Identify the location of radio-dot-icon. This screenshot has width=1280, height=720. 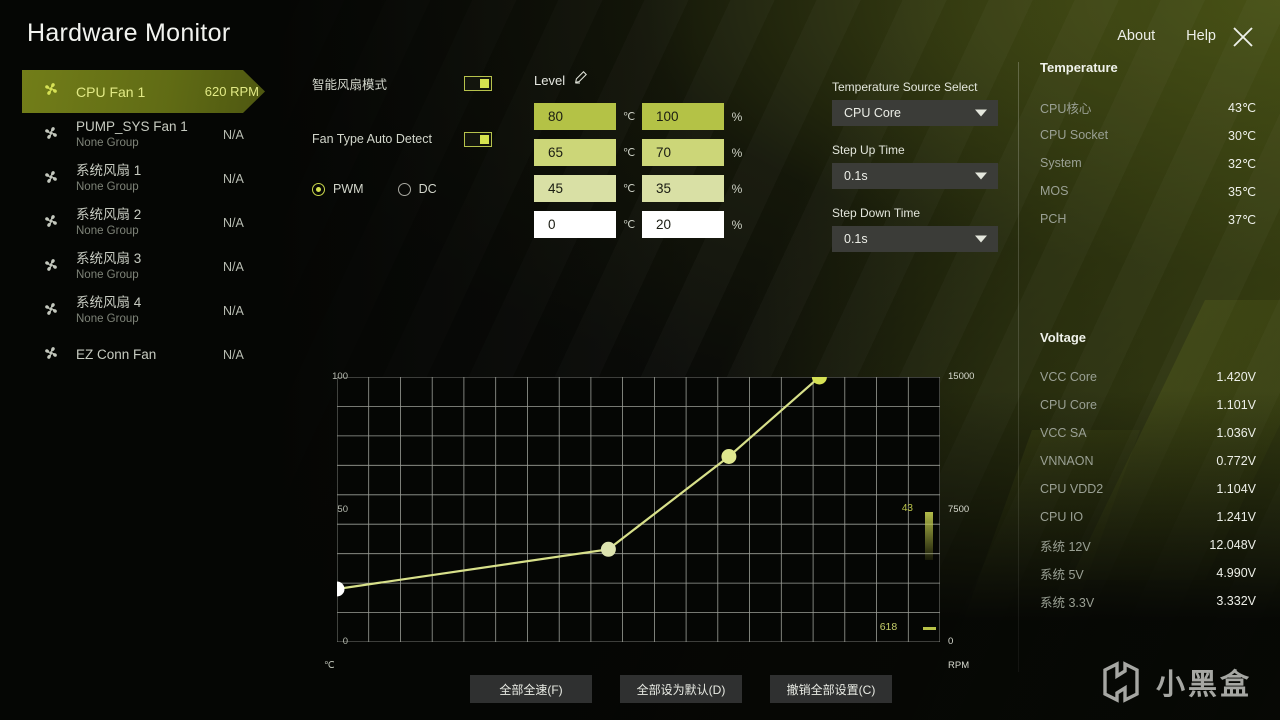
(318, 189).